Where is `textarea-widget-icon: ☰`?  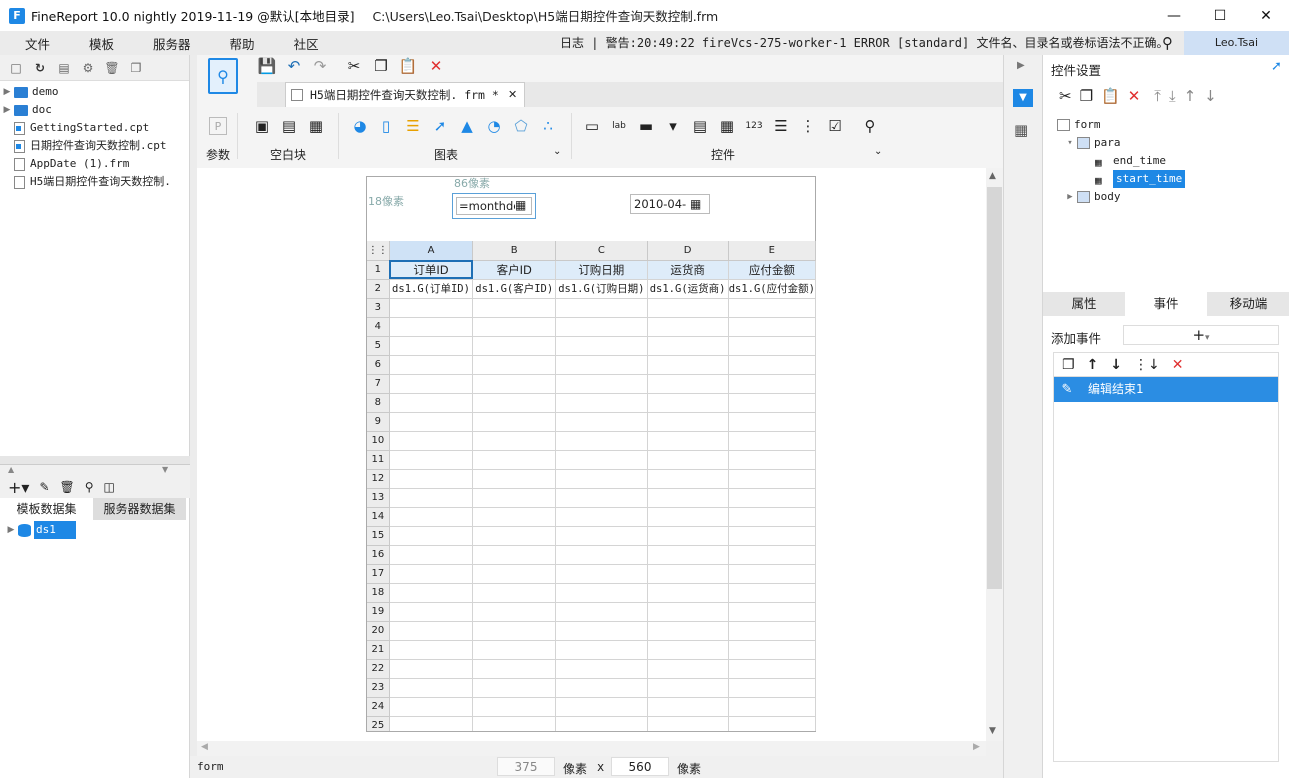
textarea-widget-icon: ☰ is located at coordinates (781, 126).